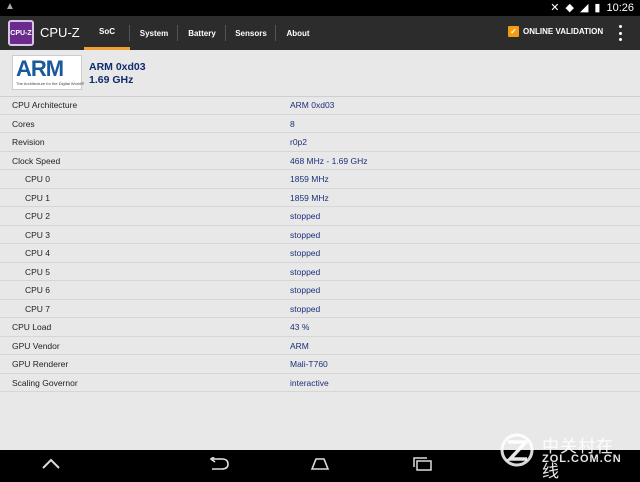 Image resolution: width=640 pixels, height=482 pixels. What do you see at coordinates (320, 8) in the screenshot?
I see `status-bar: ▲ ✕ ◆ ◢ ▮ 10:26` at bounding box center [320, 8].